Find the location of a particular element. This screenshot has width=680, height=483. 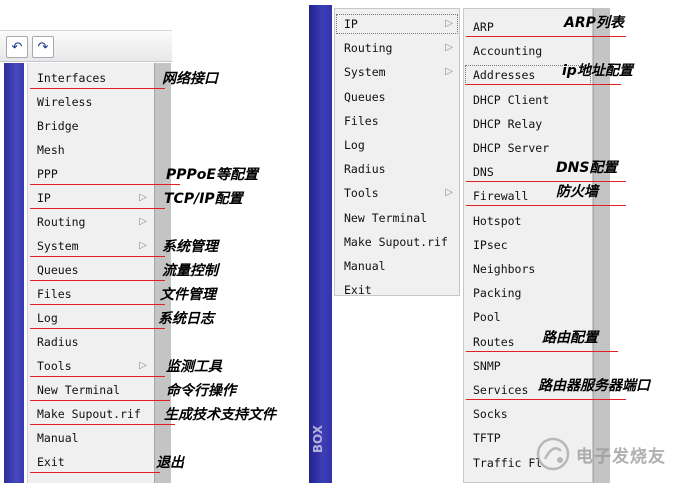

submenu-item-socks: Socks is located at coordinates (528, 414).